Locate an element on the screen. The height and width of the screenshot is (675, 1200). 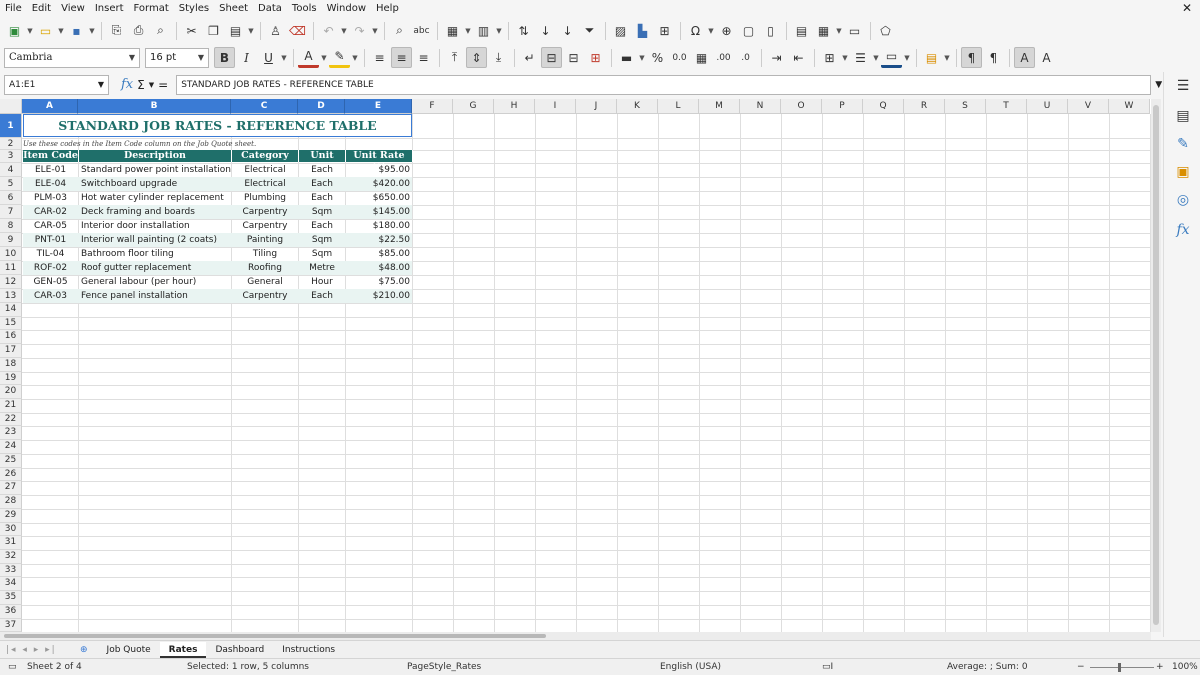
highlight-dropdown-icon: ▼ is located at coordinates (355, 57).